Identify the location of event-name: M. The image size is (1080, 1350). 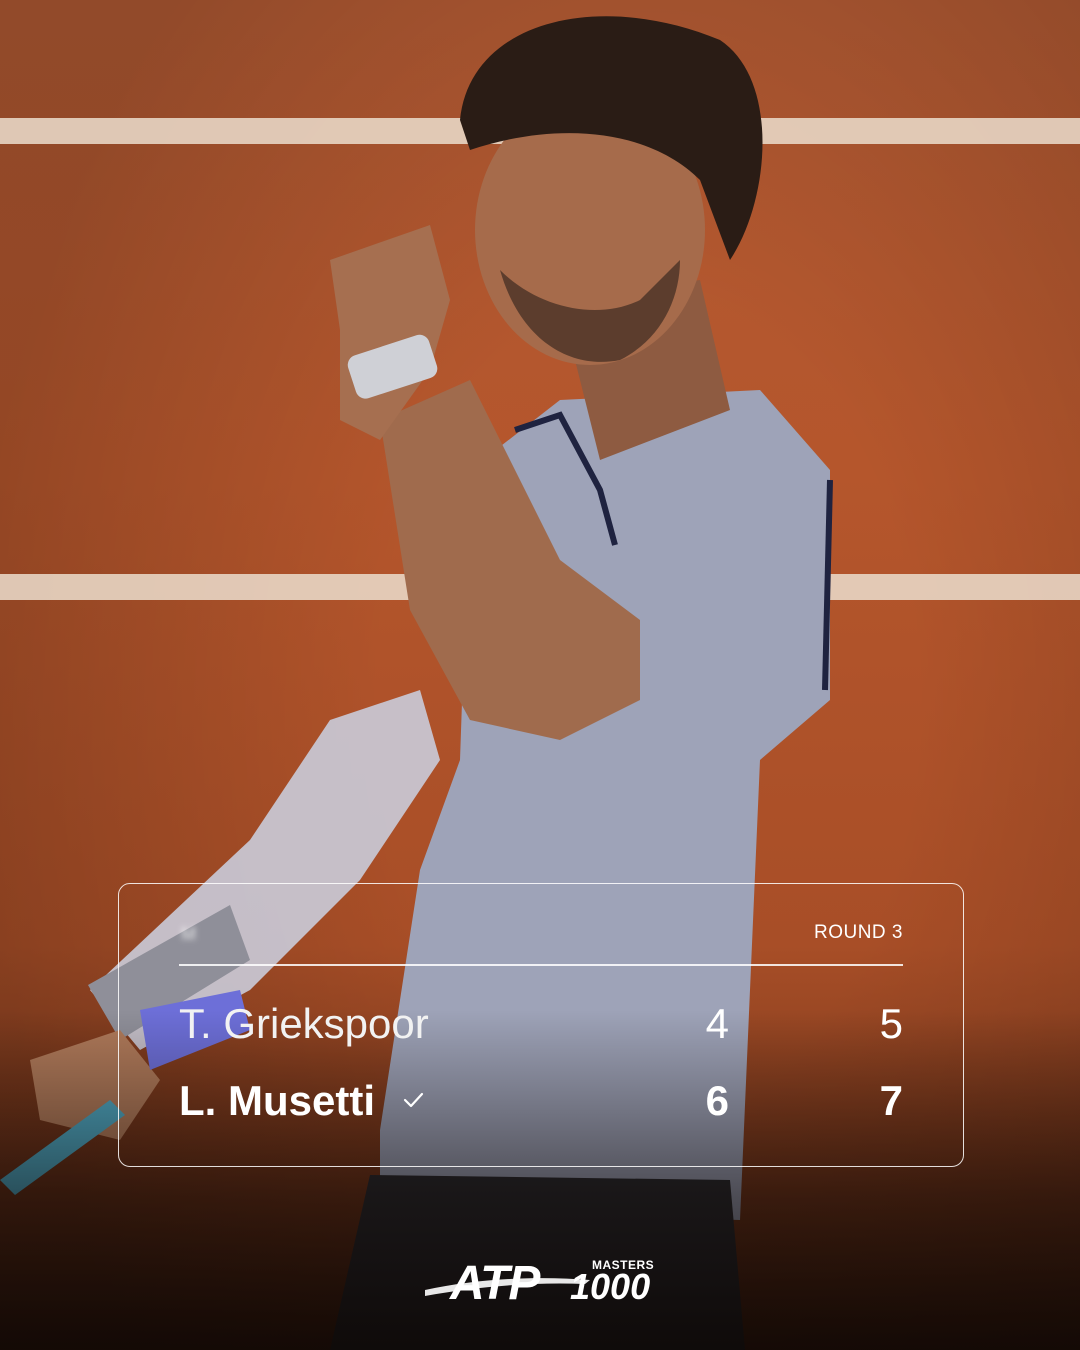
(189, 934).